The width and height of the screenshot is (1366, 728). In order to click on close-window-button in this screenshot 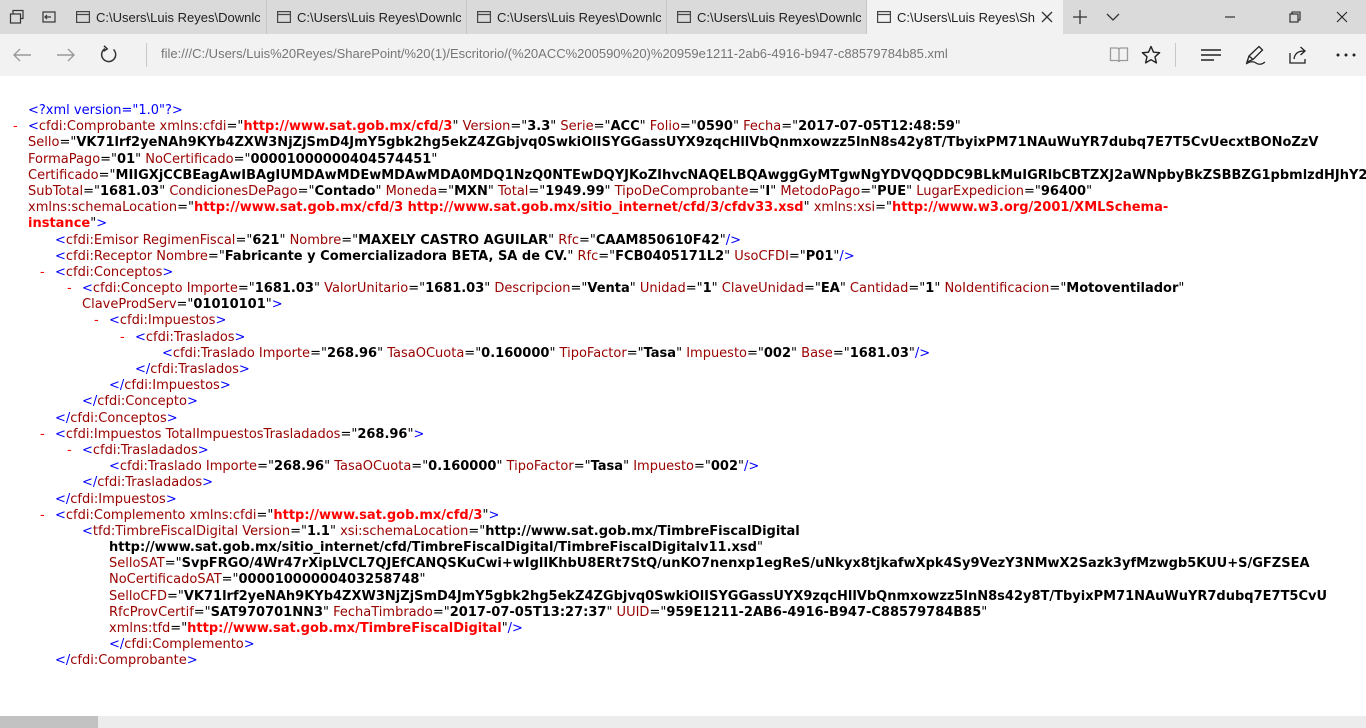, I will do `click(1342, 17)`.